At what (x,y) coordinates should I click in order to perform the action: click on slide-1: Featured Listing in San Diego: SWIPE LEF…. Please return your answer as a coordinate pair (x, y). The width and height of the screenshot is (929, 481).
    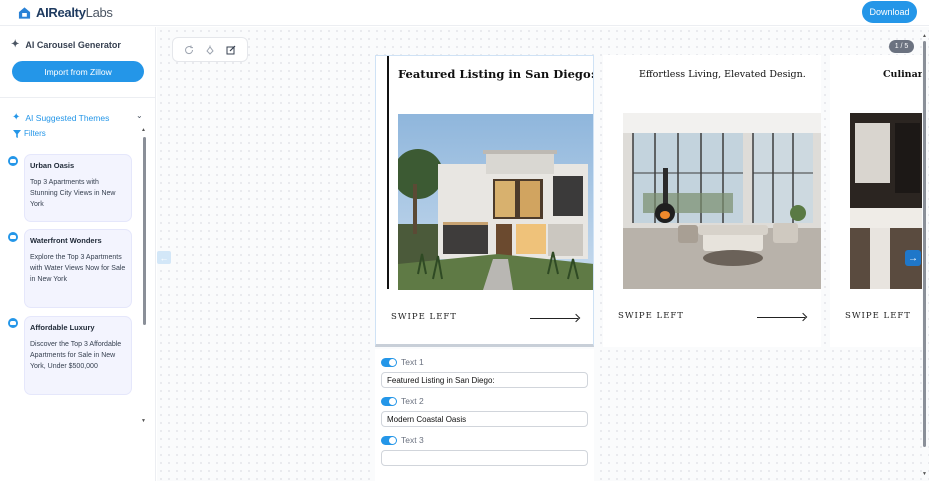
    Looking at the image, I should click on (484, 201).